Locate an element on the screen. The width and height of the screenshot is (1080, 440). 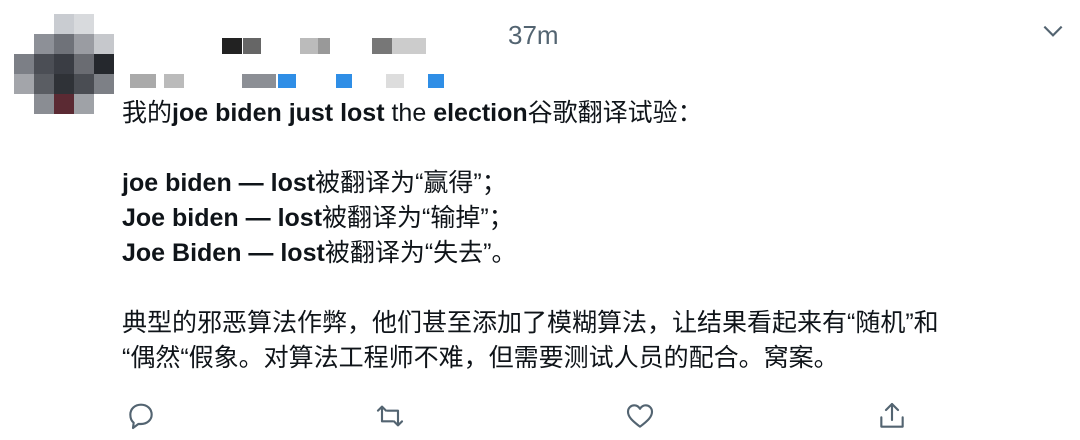
retweet-icon is located at coordinates (390, 416).